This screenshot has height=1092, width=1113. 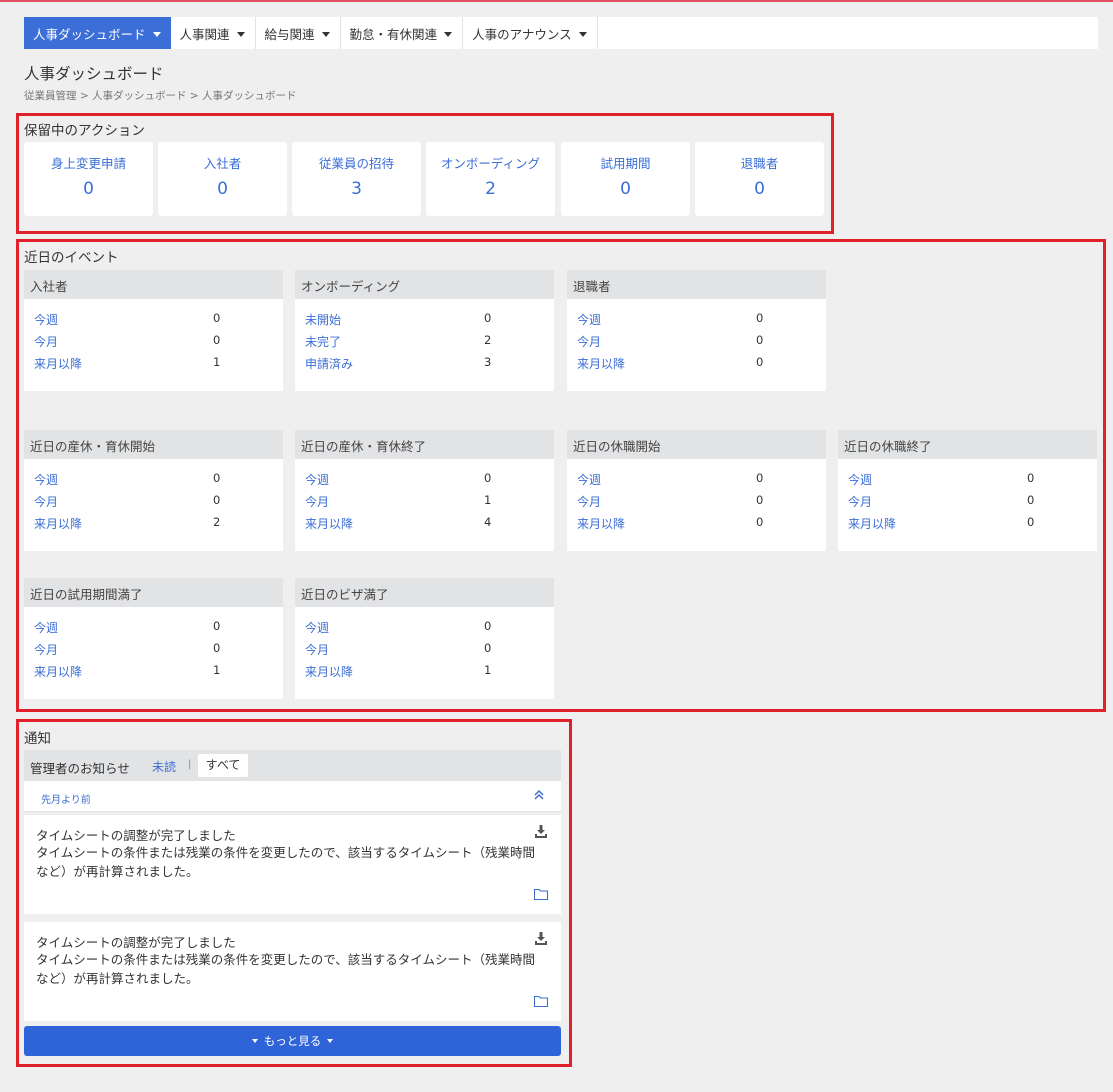 What do you see at coordinates (696, 330) in the screenshot?
I see `event-card-leavers: 退職者 今週 0 今月 0 来月以降 0` at bounding box center [696, 330].